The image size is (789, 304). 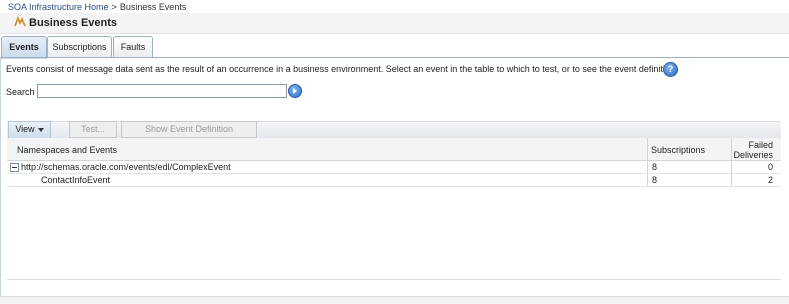 I want to click on breadcrumb: SOA Infrastructure Home > Business Events, so click(x=97, y=7).